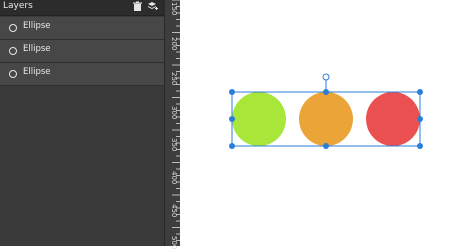 This screenshot has width=474, height=249. I want to click on layers-title: Layers, so click(18, 6).